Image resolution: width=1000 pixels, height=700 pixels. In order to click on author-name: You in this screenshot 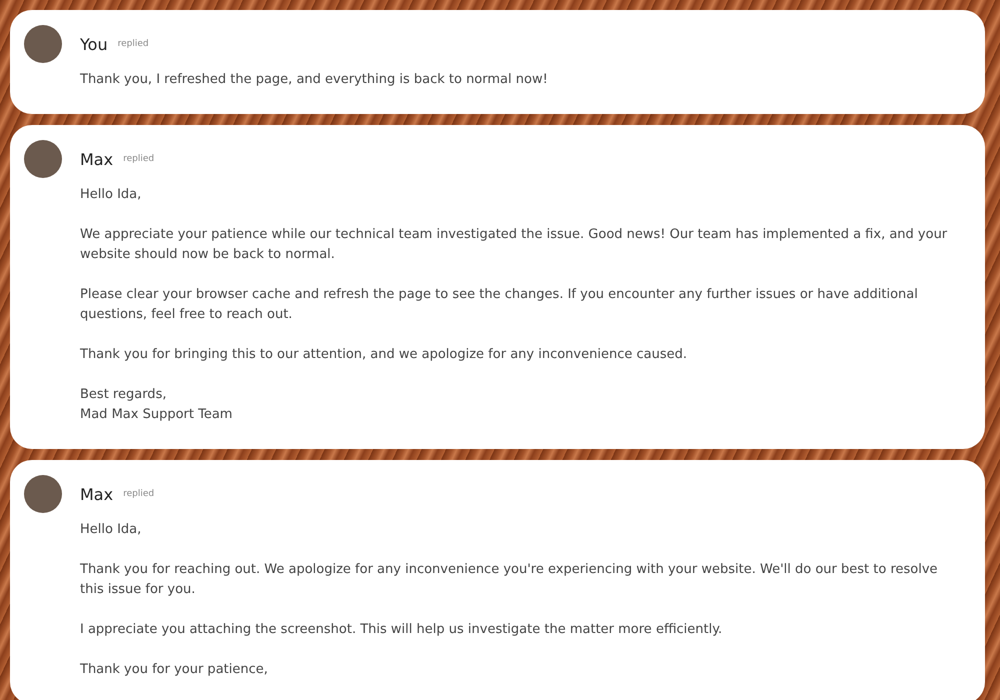, I will do `click(94, 44)`.